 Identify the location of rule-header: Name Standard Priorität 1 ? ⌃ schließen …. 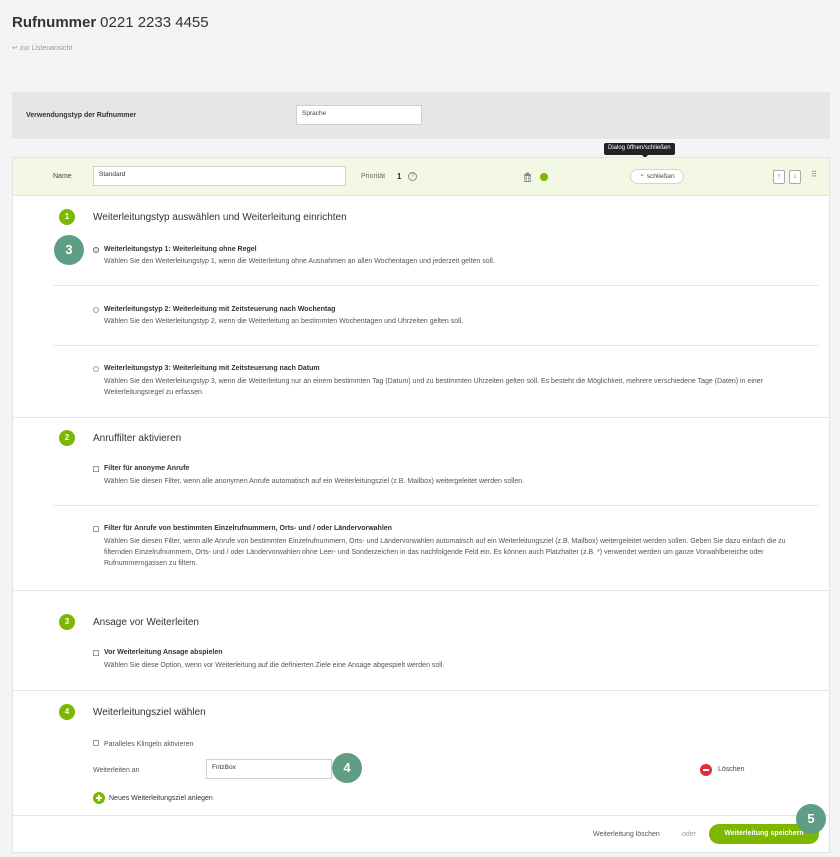
(421, 177).